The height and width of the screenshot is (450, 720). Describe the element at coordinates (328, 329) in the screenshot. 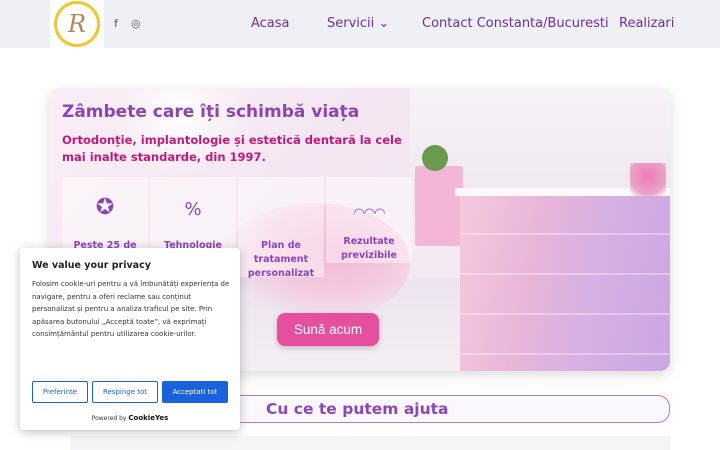

I see `call-now-button: Sună acum` at that location.